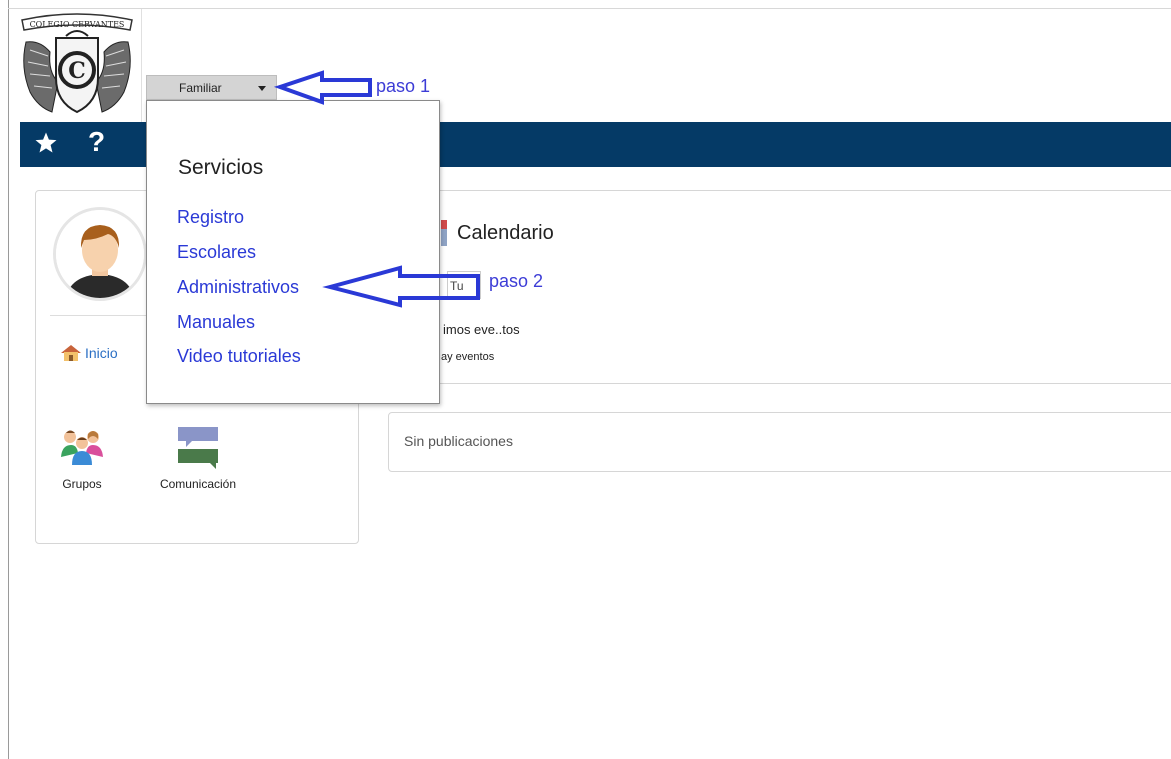  I want to click on chevron-down-icon, so click(262, 88).